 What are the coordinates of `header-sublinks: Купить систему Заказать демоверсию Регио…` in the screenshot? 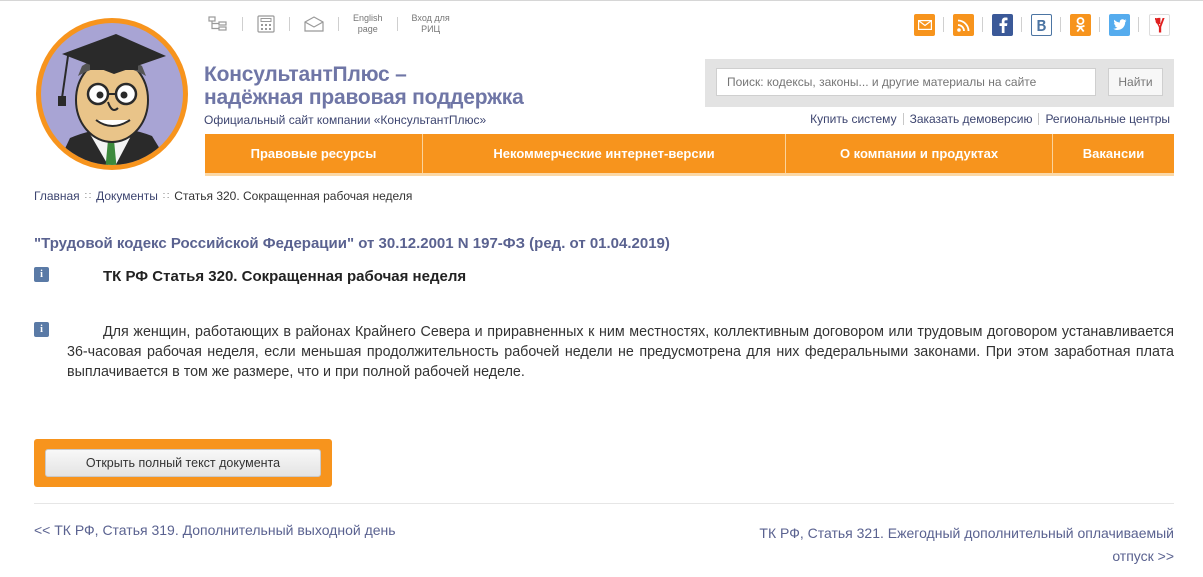 It's located at (990, 119).